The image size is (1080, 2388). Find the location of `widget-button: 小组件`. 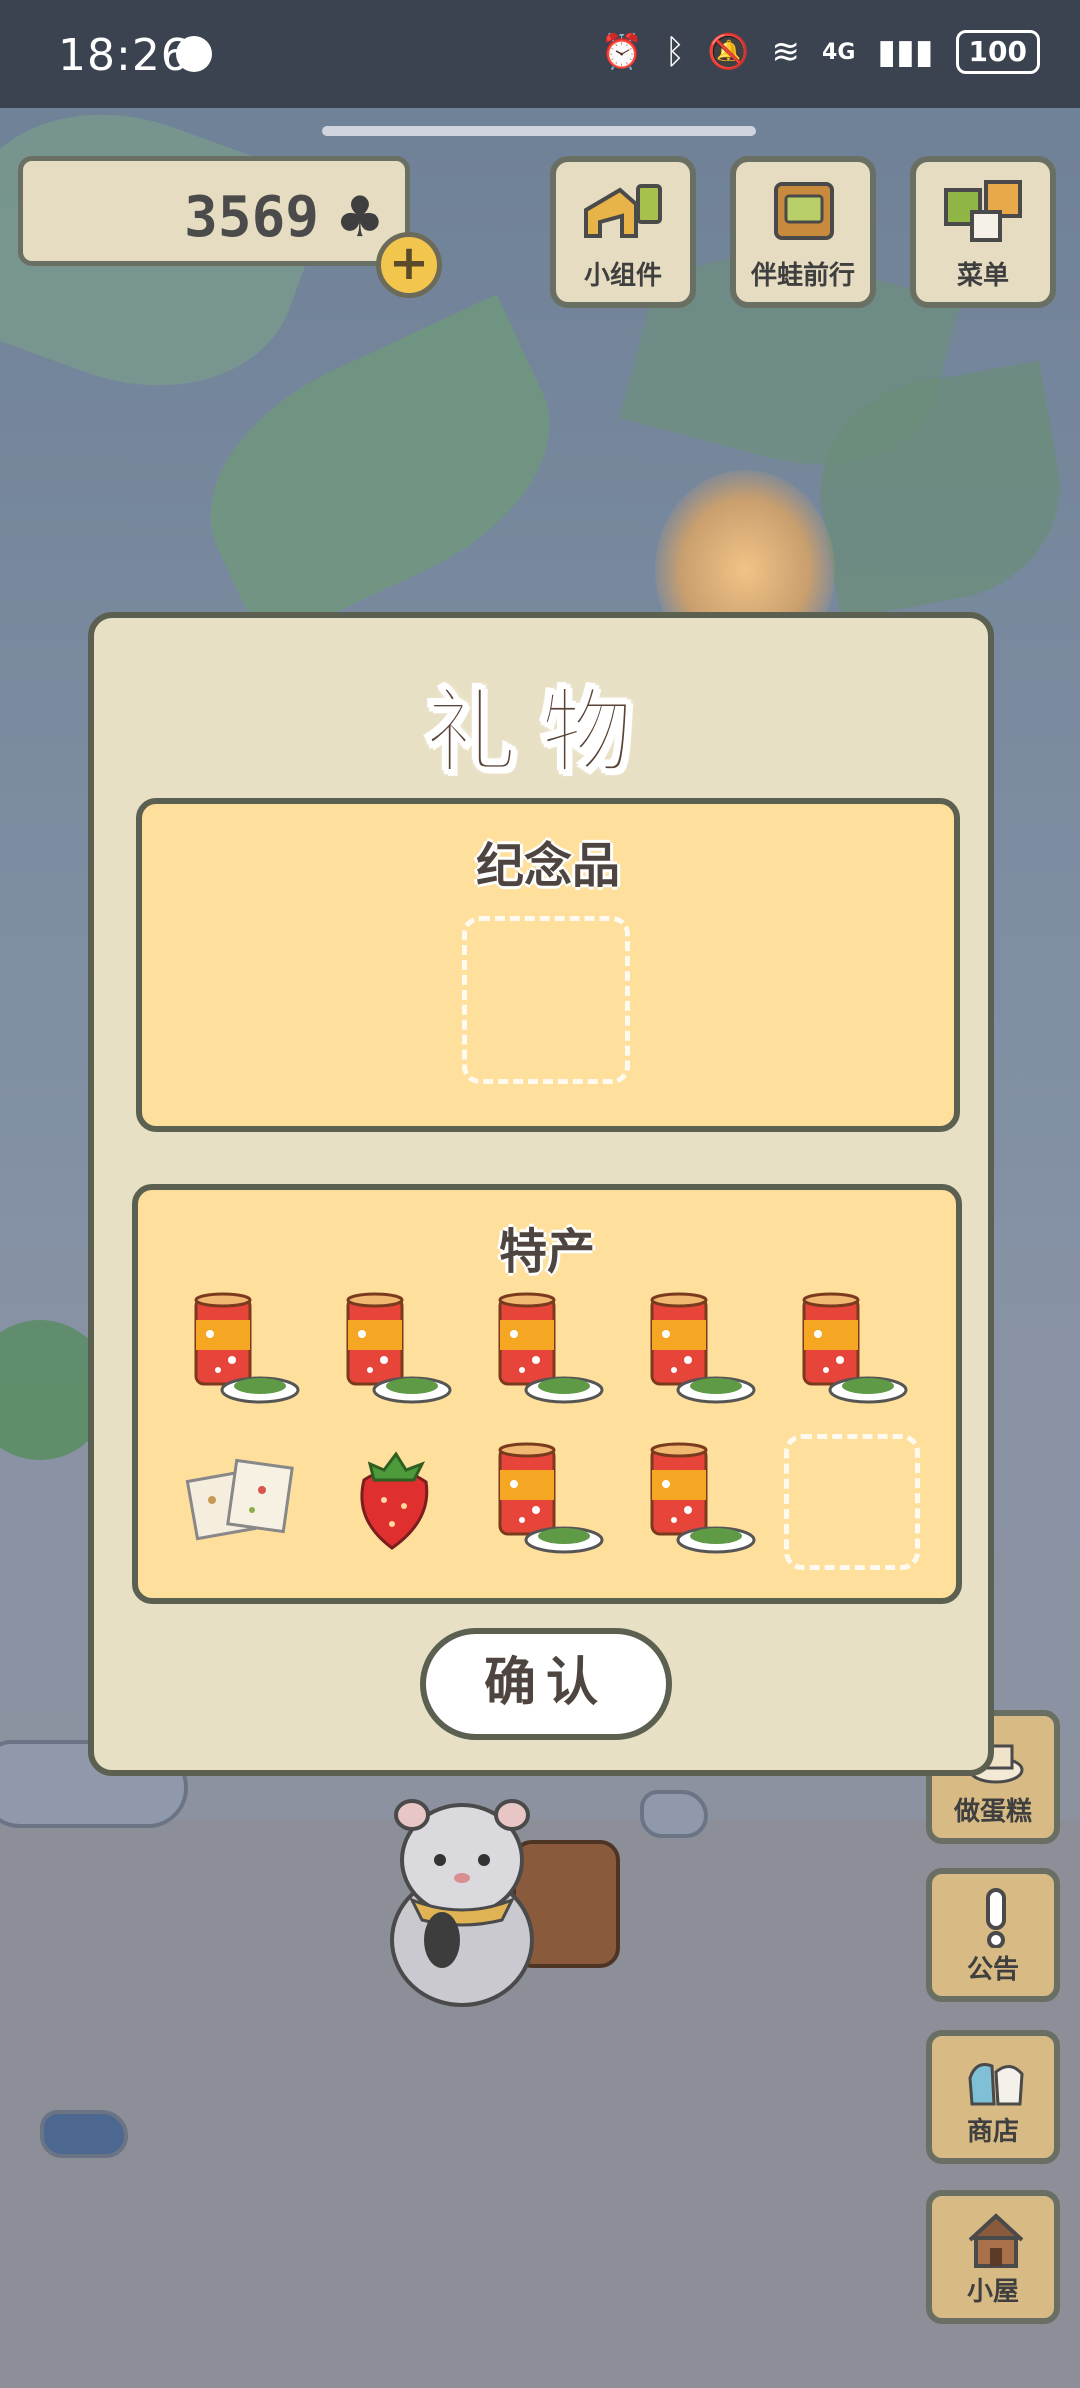

widget-button: 小组件 is located at coordinates (623, 232).